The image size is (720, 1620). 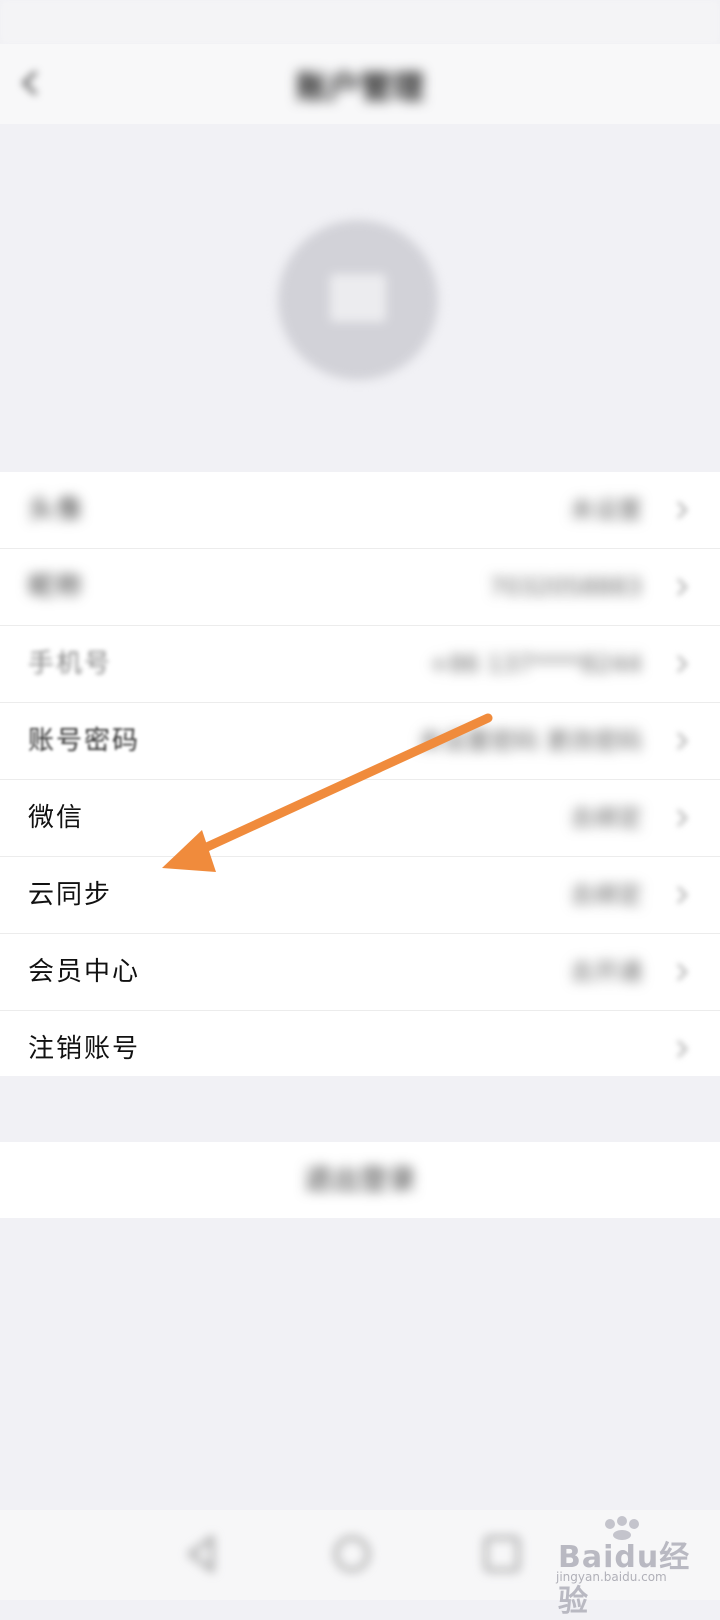 I want to click on row-nickname: 昵称 7032058883, so click(x=360, y=587).